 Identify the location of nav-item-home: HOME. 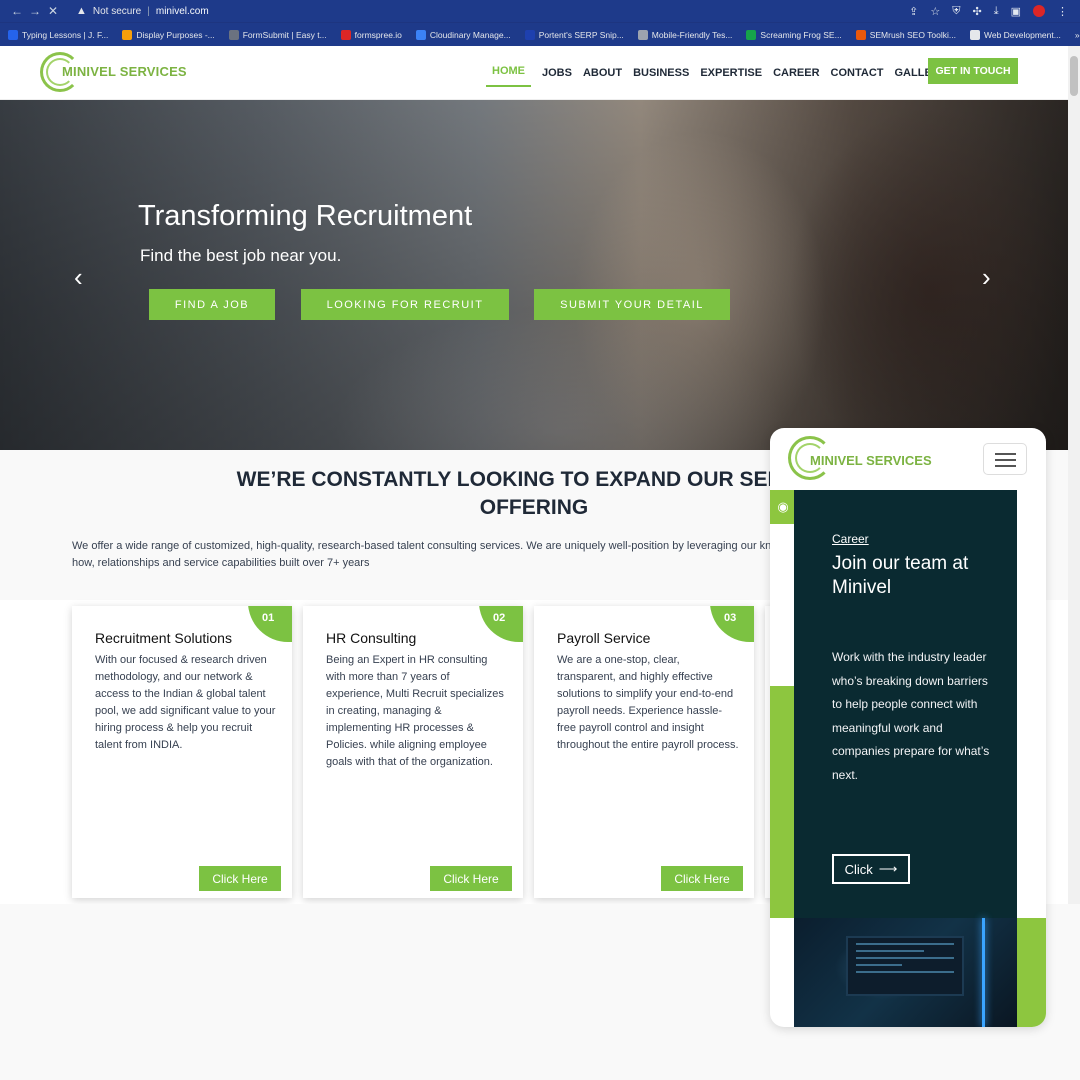
(508, 73).